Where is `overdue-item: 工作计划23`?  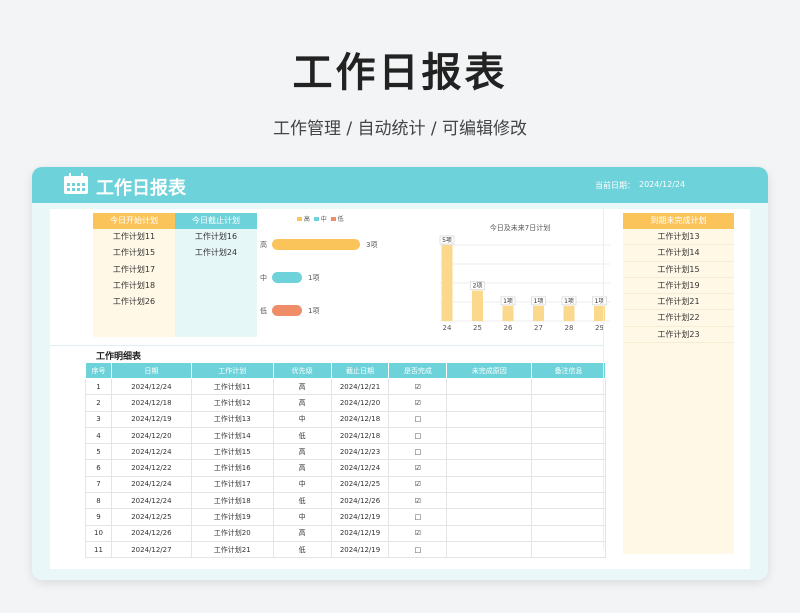
overdue-item: 工作计划23 is located at coordinates (678, 335).